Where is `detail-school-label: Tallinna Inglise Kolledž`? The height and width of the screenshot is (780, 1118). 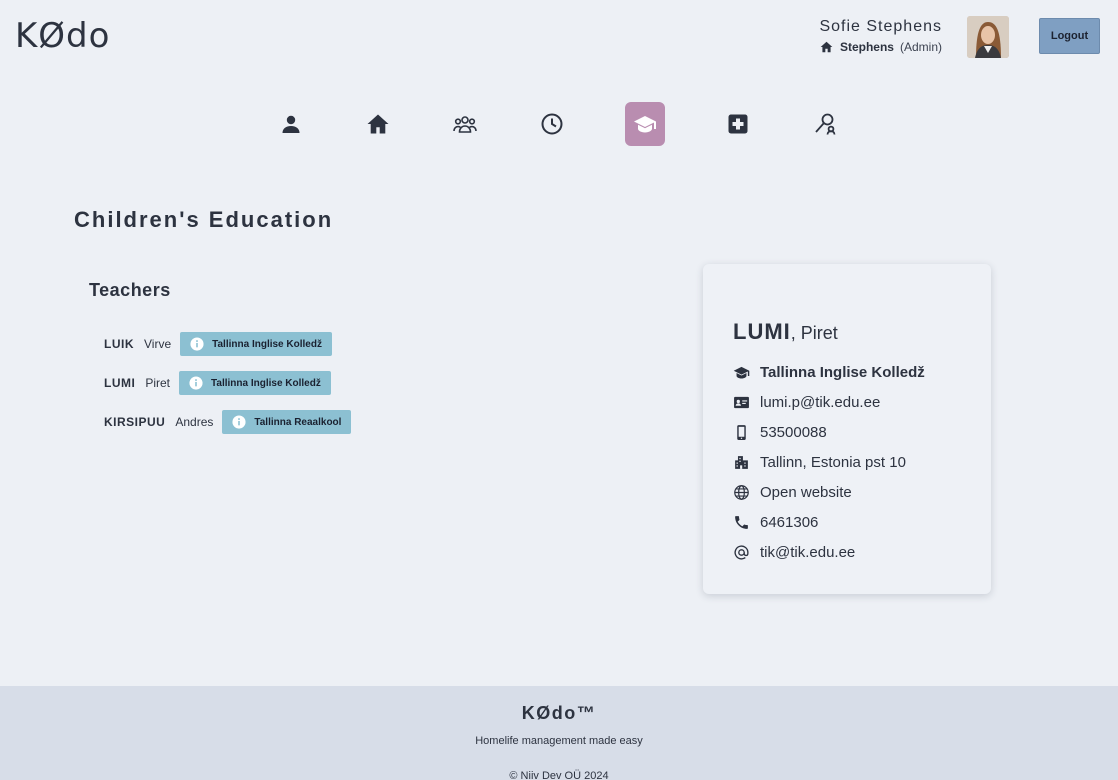
detail-school-label: Tallinna Inglise Kolledž is located at coordinates (842, 372).